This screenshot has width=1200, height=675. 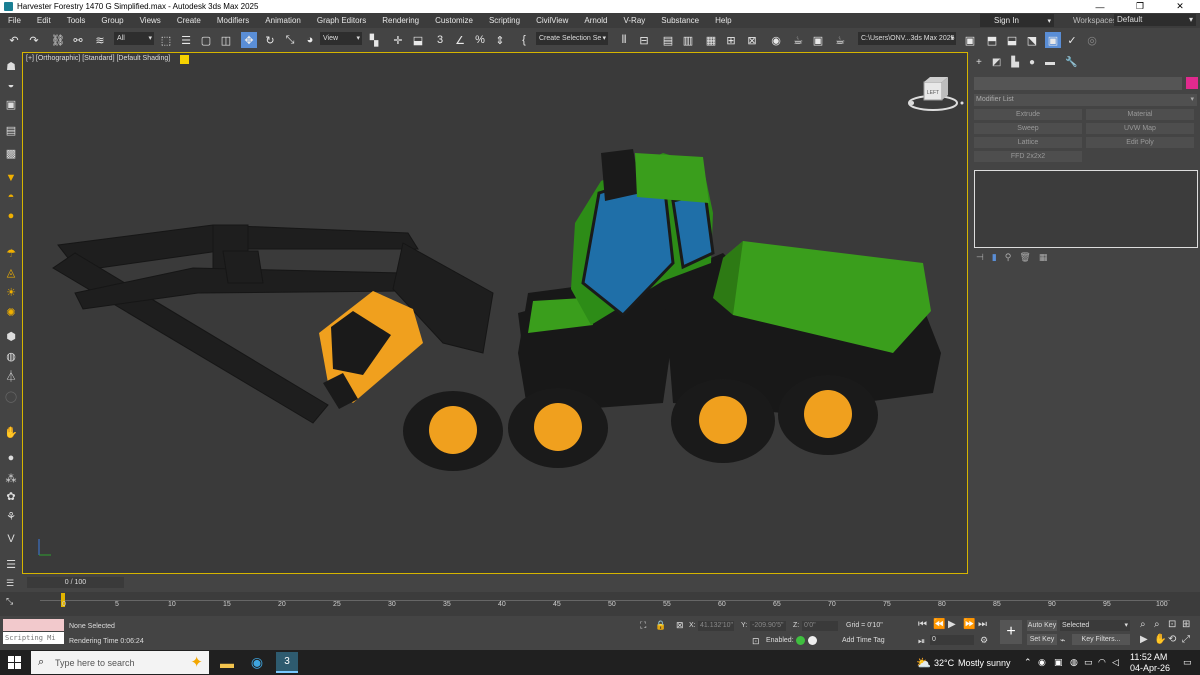 I want to click on maxscript-listener, so click(x=33, y=625).